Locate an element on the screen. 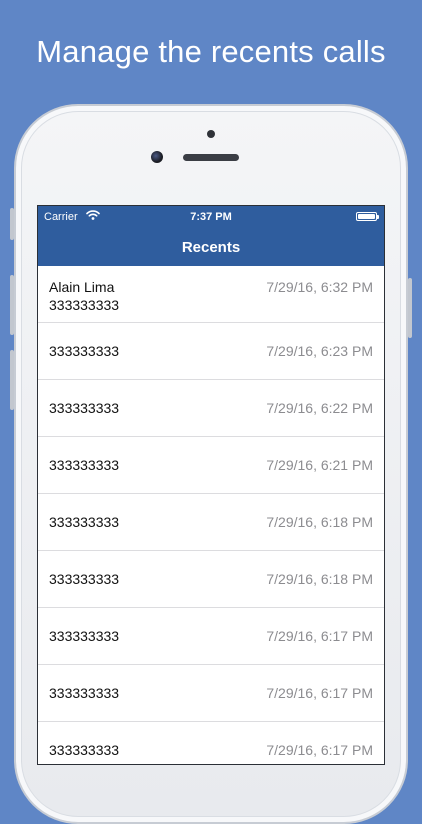  front-camera-icon is located at coordinates (157, 157).